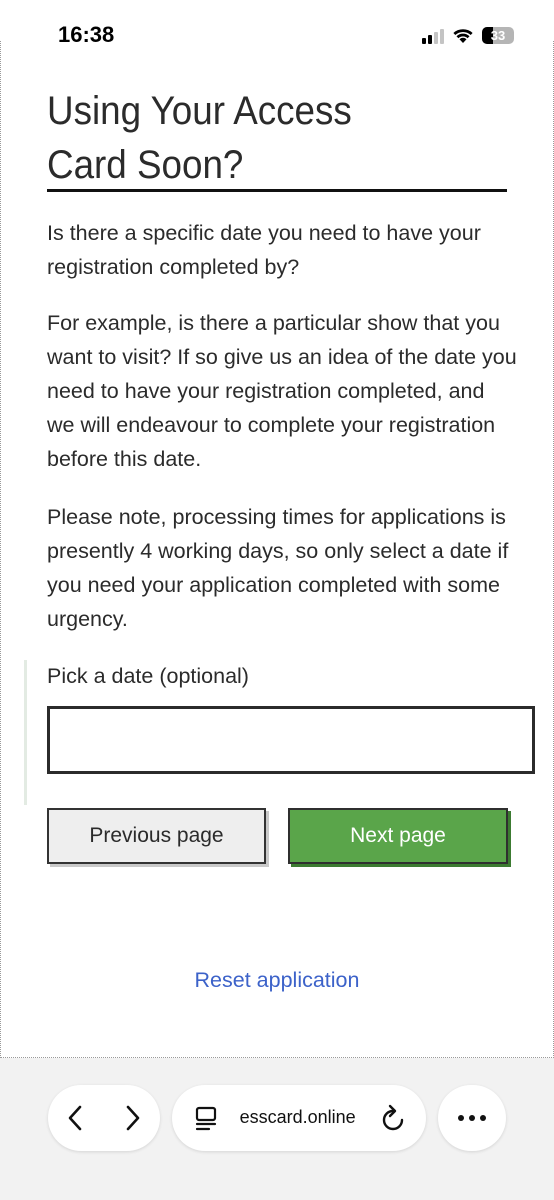  I want to click on date-input, so click(291, 740).